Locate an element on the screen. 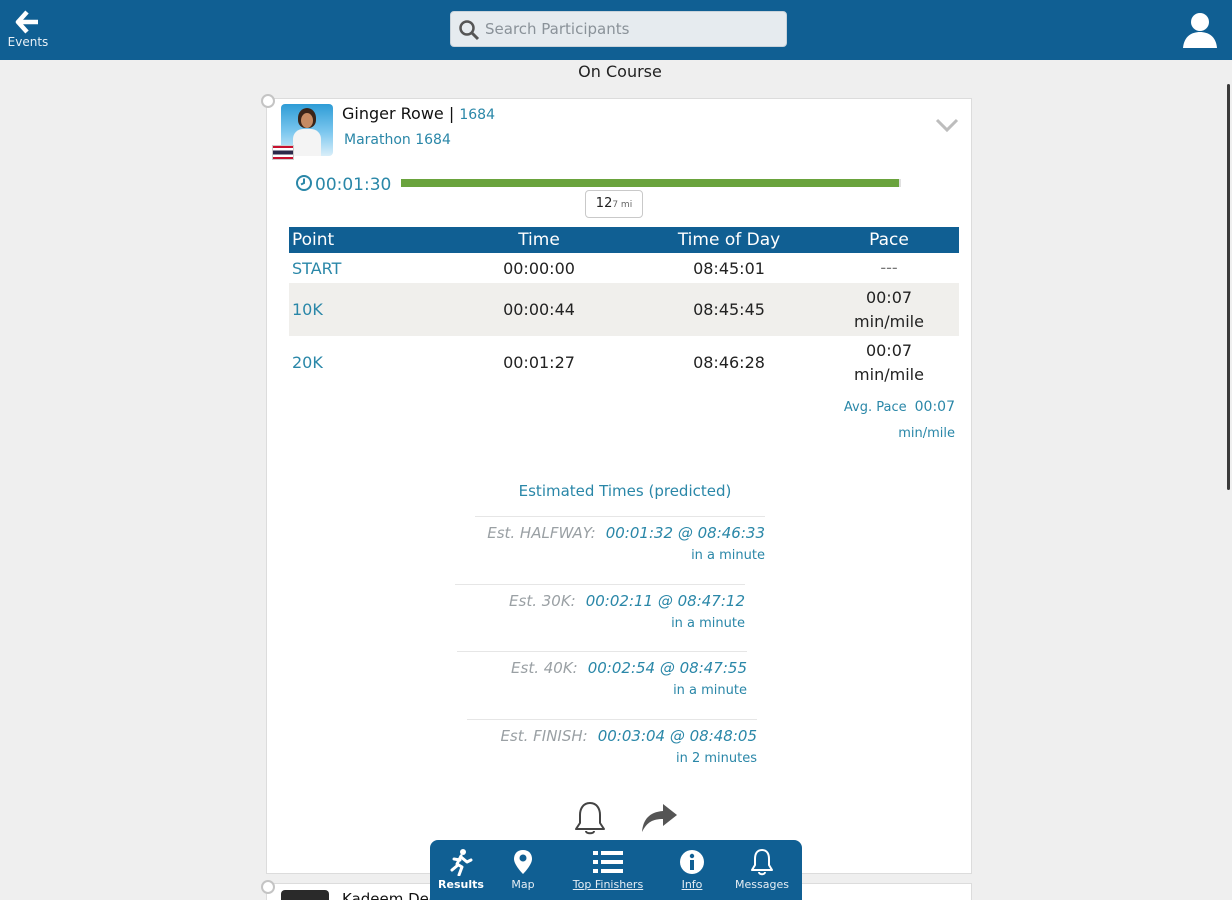 This screenshot has height=900, width=1232. distance-marker: 127 mi is located at coordinates (614, 204).